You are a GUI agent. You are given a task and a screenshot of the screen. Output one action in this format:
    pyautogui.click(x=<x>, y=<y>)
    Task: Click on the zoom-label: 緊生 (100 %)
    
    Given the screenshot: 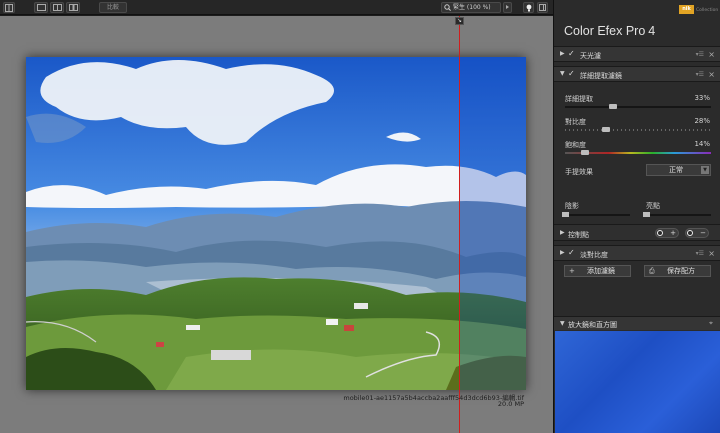 What is the action you would take?
    pyautogui.click(x=472, y=7)
    